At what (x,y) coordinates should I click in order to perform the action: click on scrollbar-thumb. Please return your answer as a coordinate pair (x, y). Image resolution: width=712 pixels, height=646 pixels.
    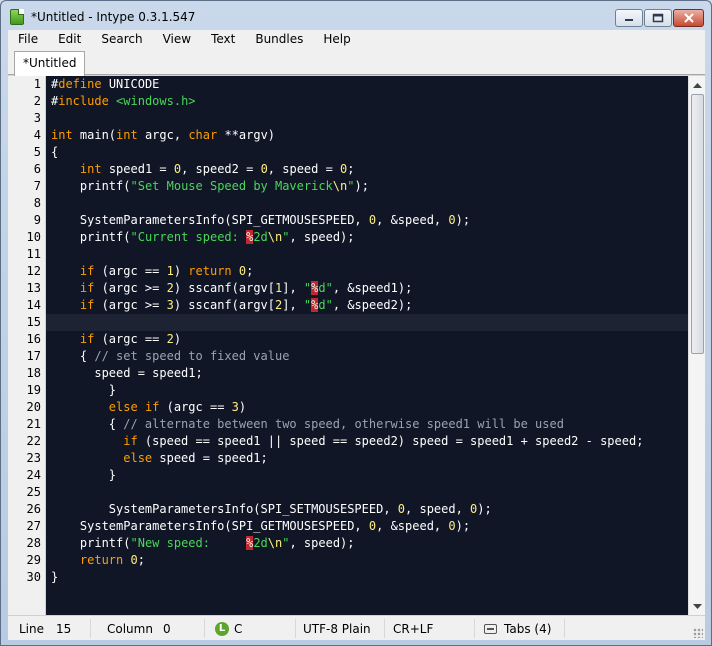
    Looking at the image, I should click on (697, 224).